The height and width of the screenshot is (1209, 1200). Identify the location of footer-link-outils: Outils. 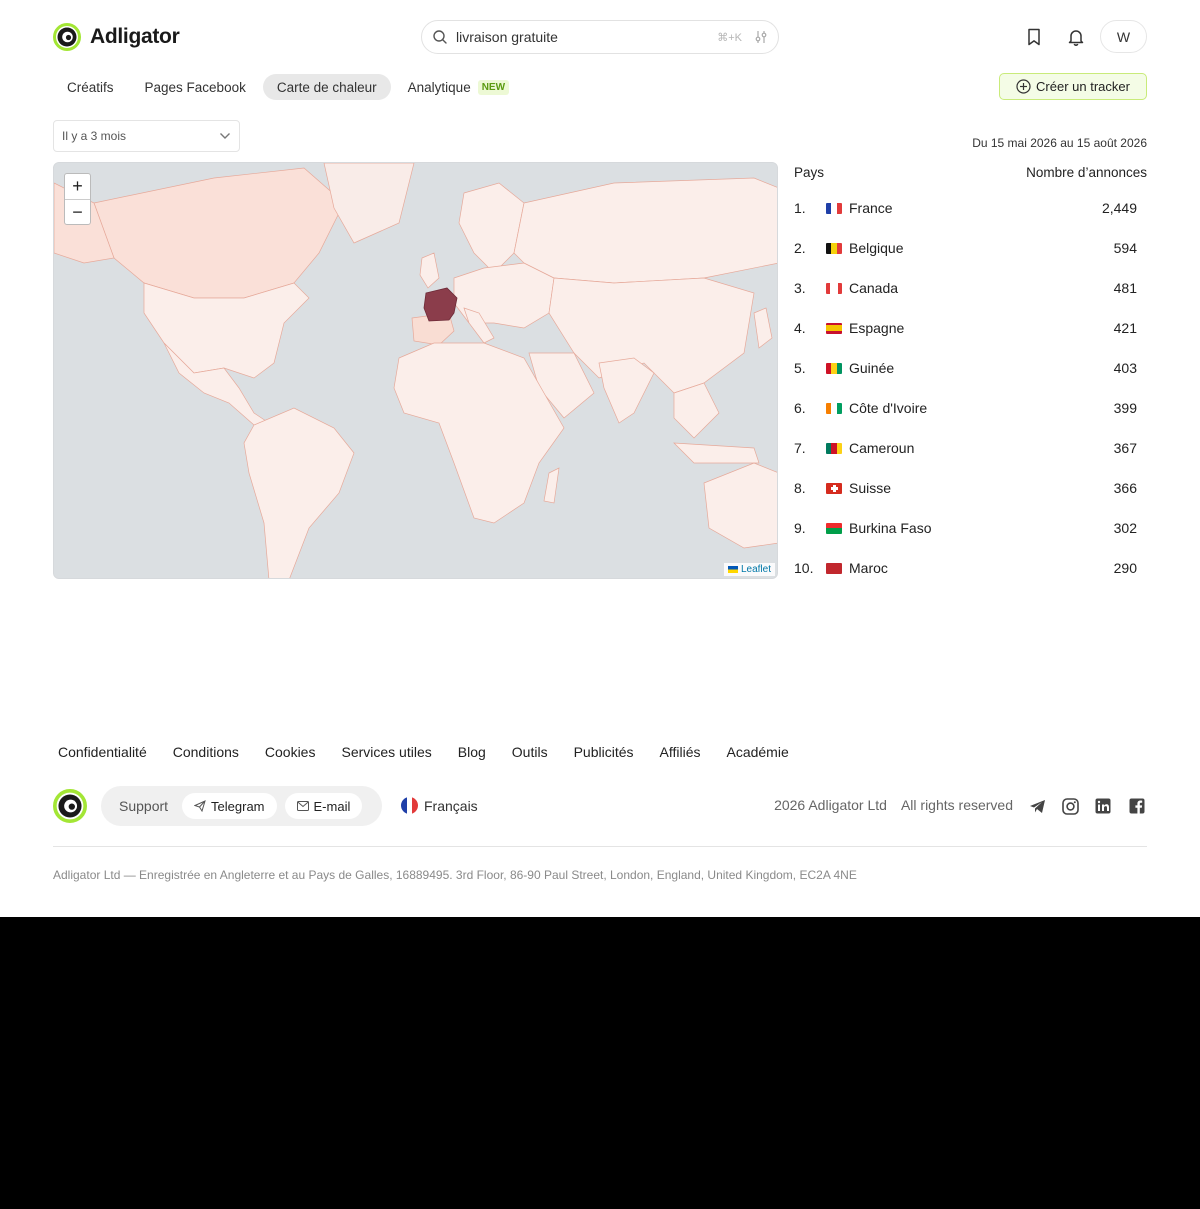
(530, 752).